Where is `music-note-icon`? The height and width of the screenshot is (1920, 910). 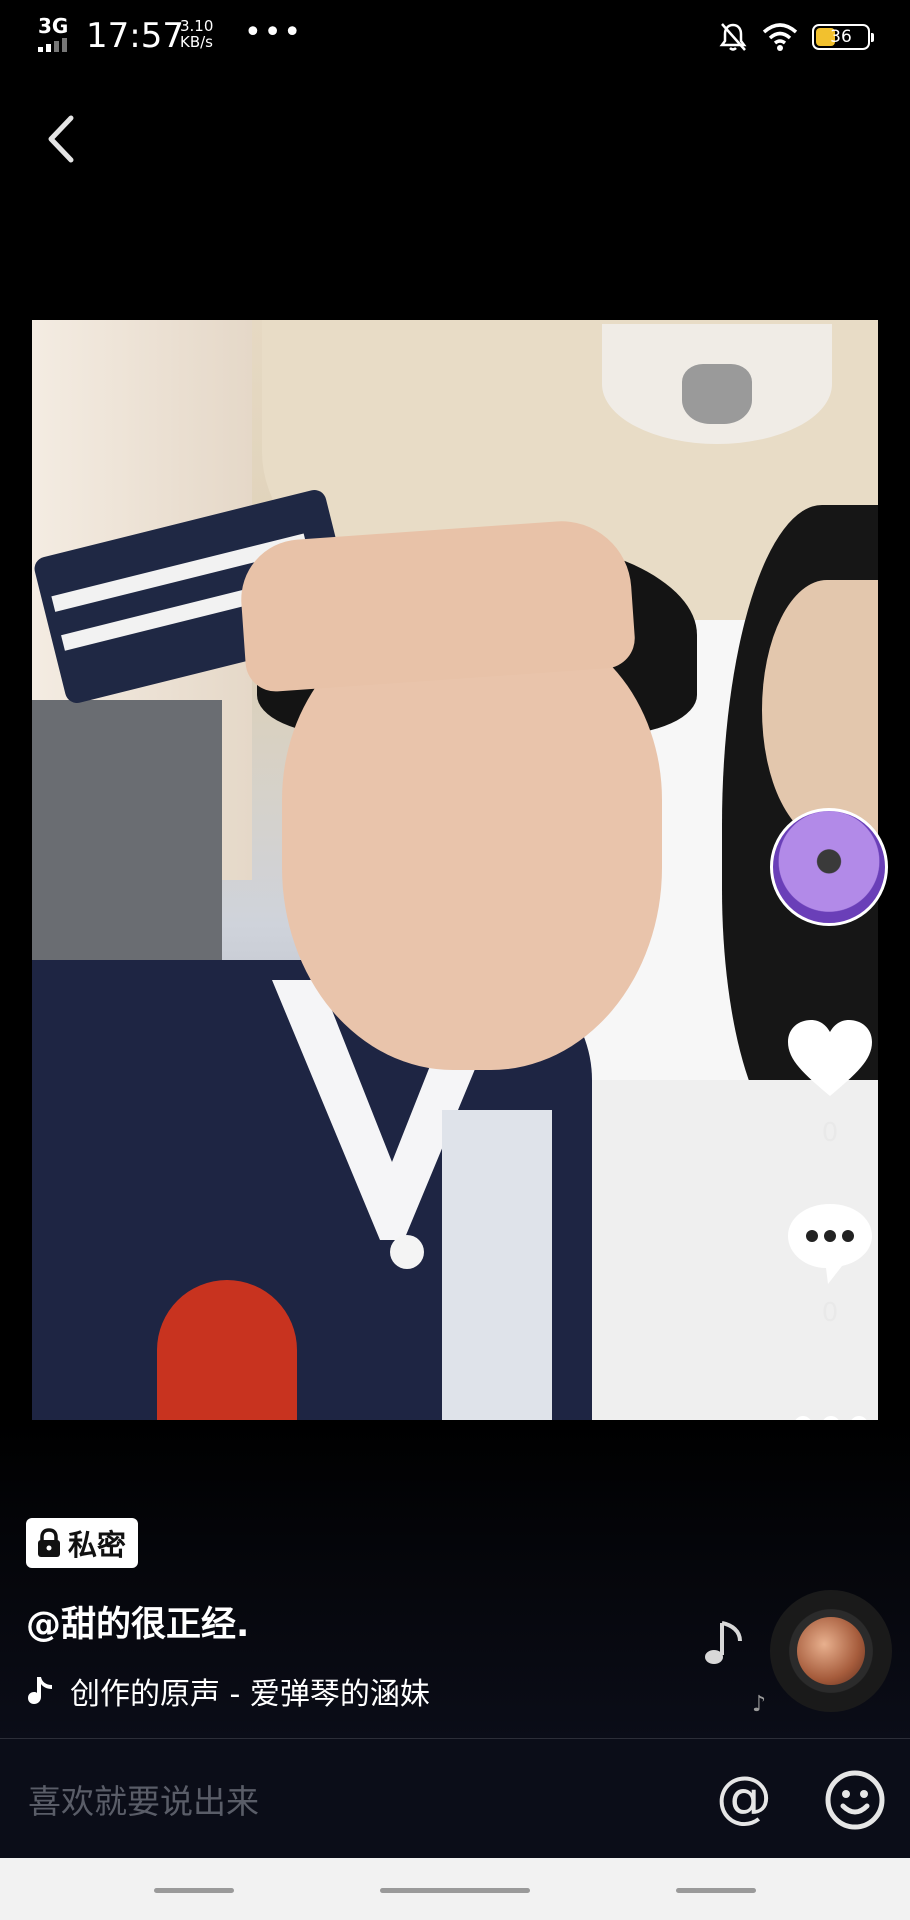 music-note-icon is located at coordinates (723, 1642).